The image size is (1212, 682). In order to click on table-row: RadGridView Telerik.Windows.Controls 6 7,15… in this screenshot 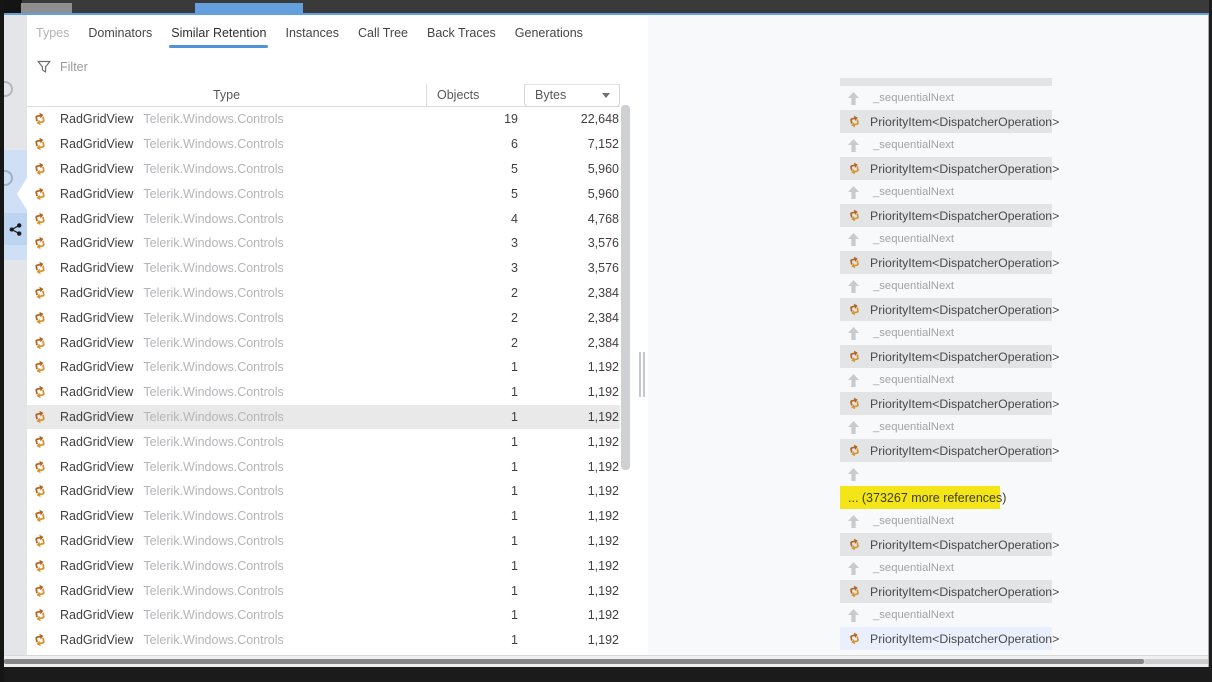, I will do `click(323, 144)`.